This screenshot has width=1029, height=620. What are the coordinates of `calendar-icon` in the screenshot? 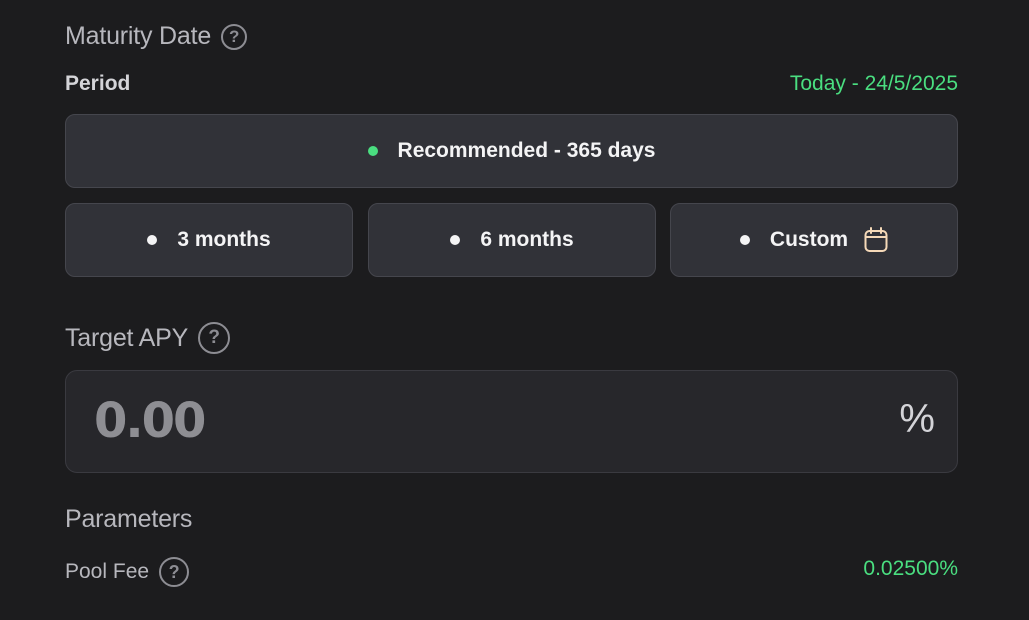 It's located at (876, 240).